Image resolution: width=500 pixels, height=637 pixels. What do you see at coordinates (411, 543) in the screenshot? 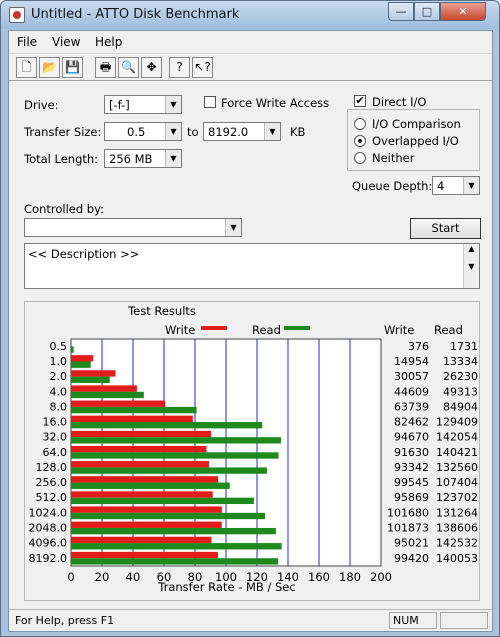
I see `write-value: 95021` at bounding box center [411, 543].